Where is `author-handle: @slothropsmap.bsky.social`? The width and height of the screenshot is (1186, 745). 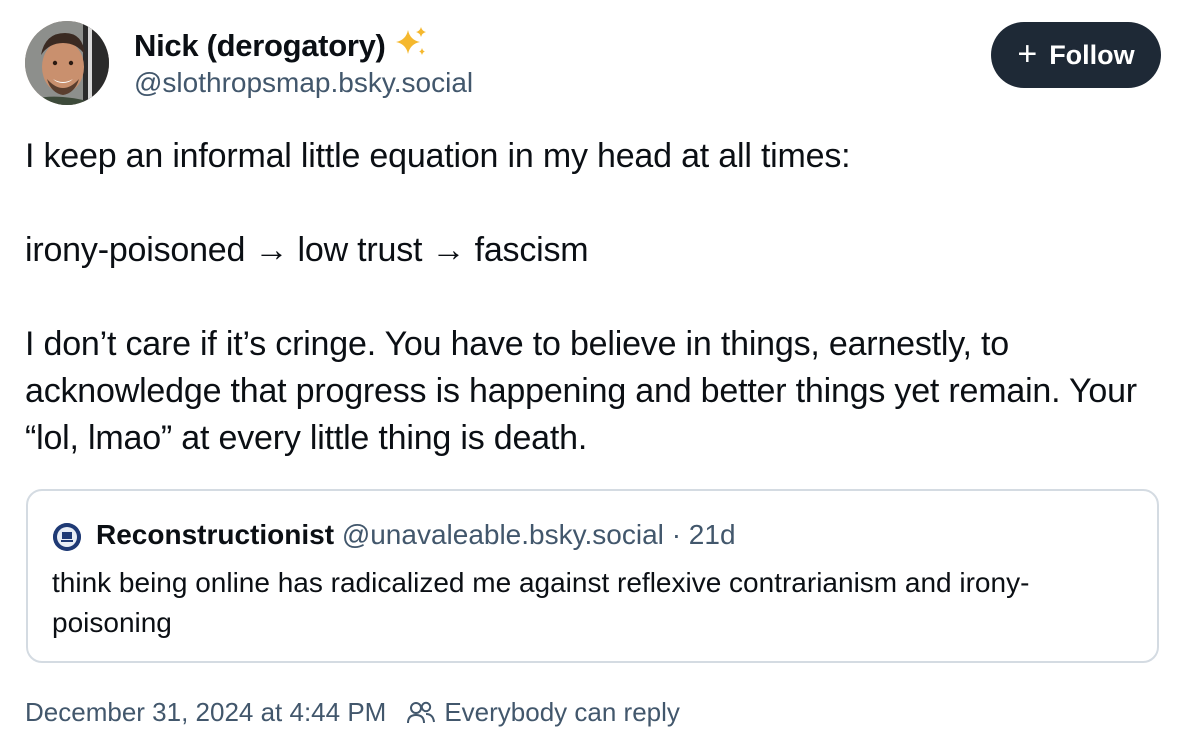
author-handle: @slothropsmap.bsky.social is located at coordinates (303, 83).